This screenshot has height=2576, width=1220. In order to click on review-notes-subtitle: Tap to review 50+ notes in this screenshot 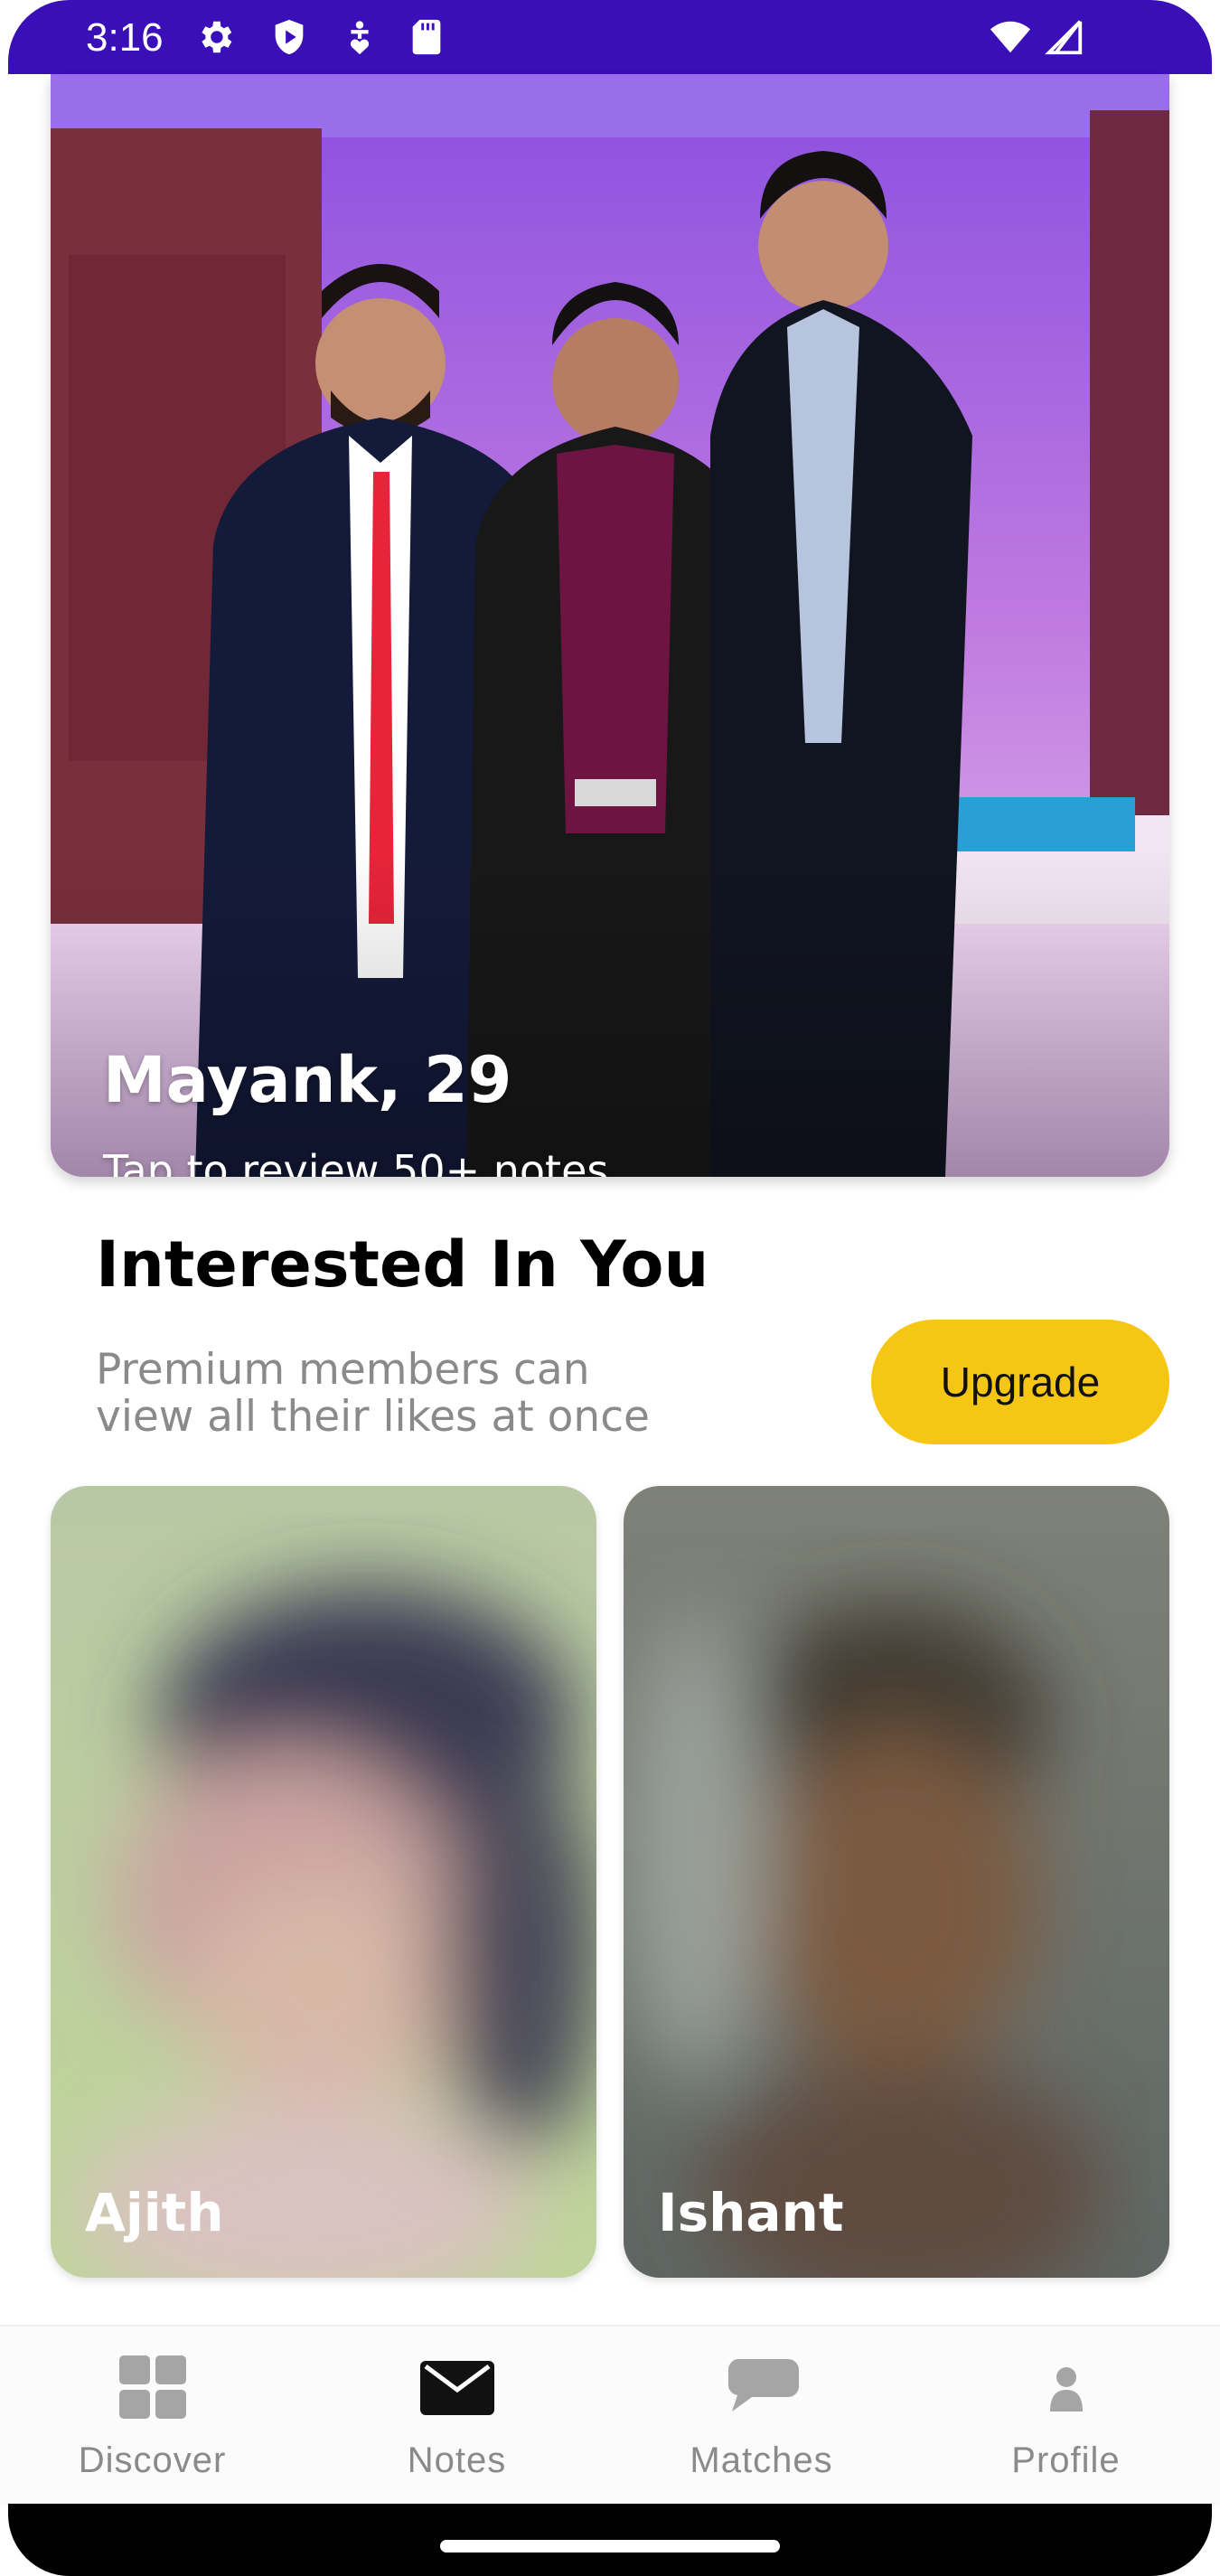, I will do `click(356, 1161)`.